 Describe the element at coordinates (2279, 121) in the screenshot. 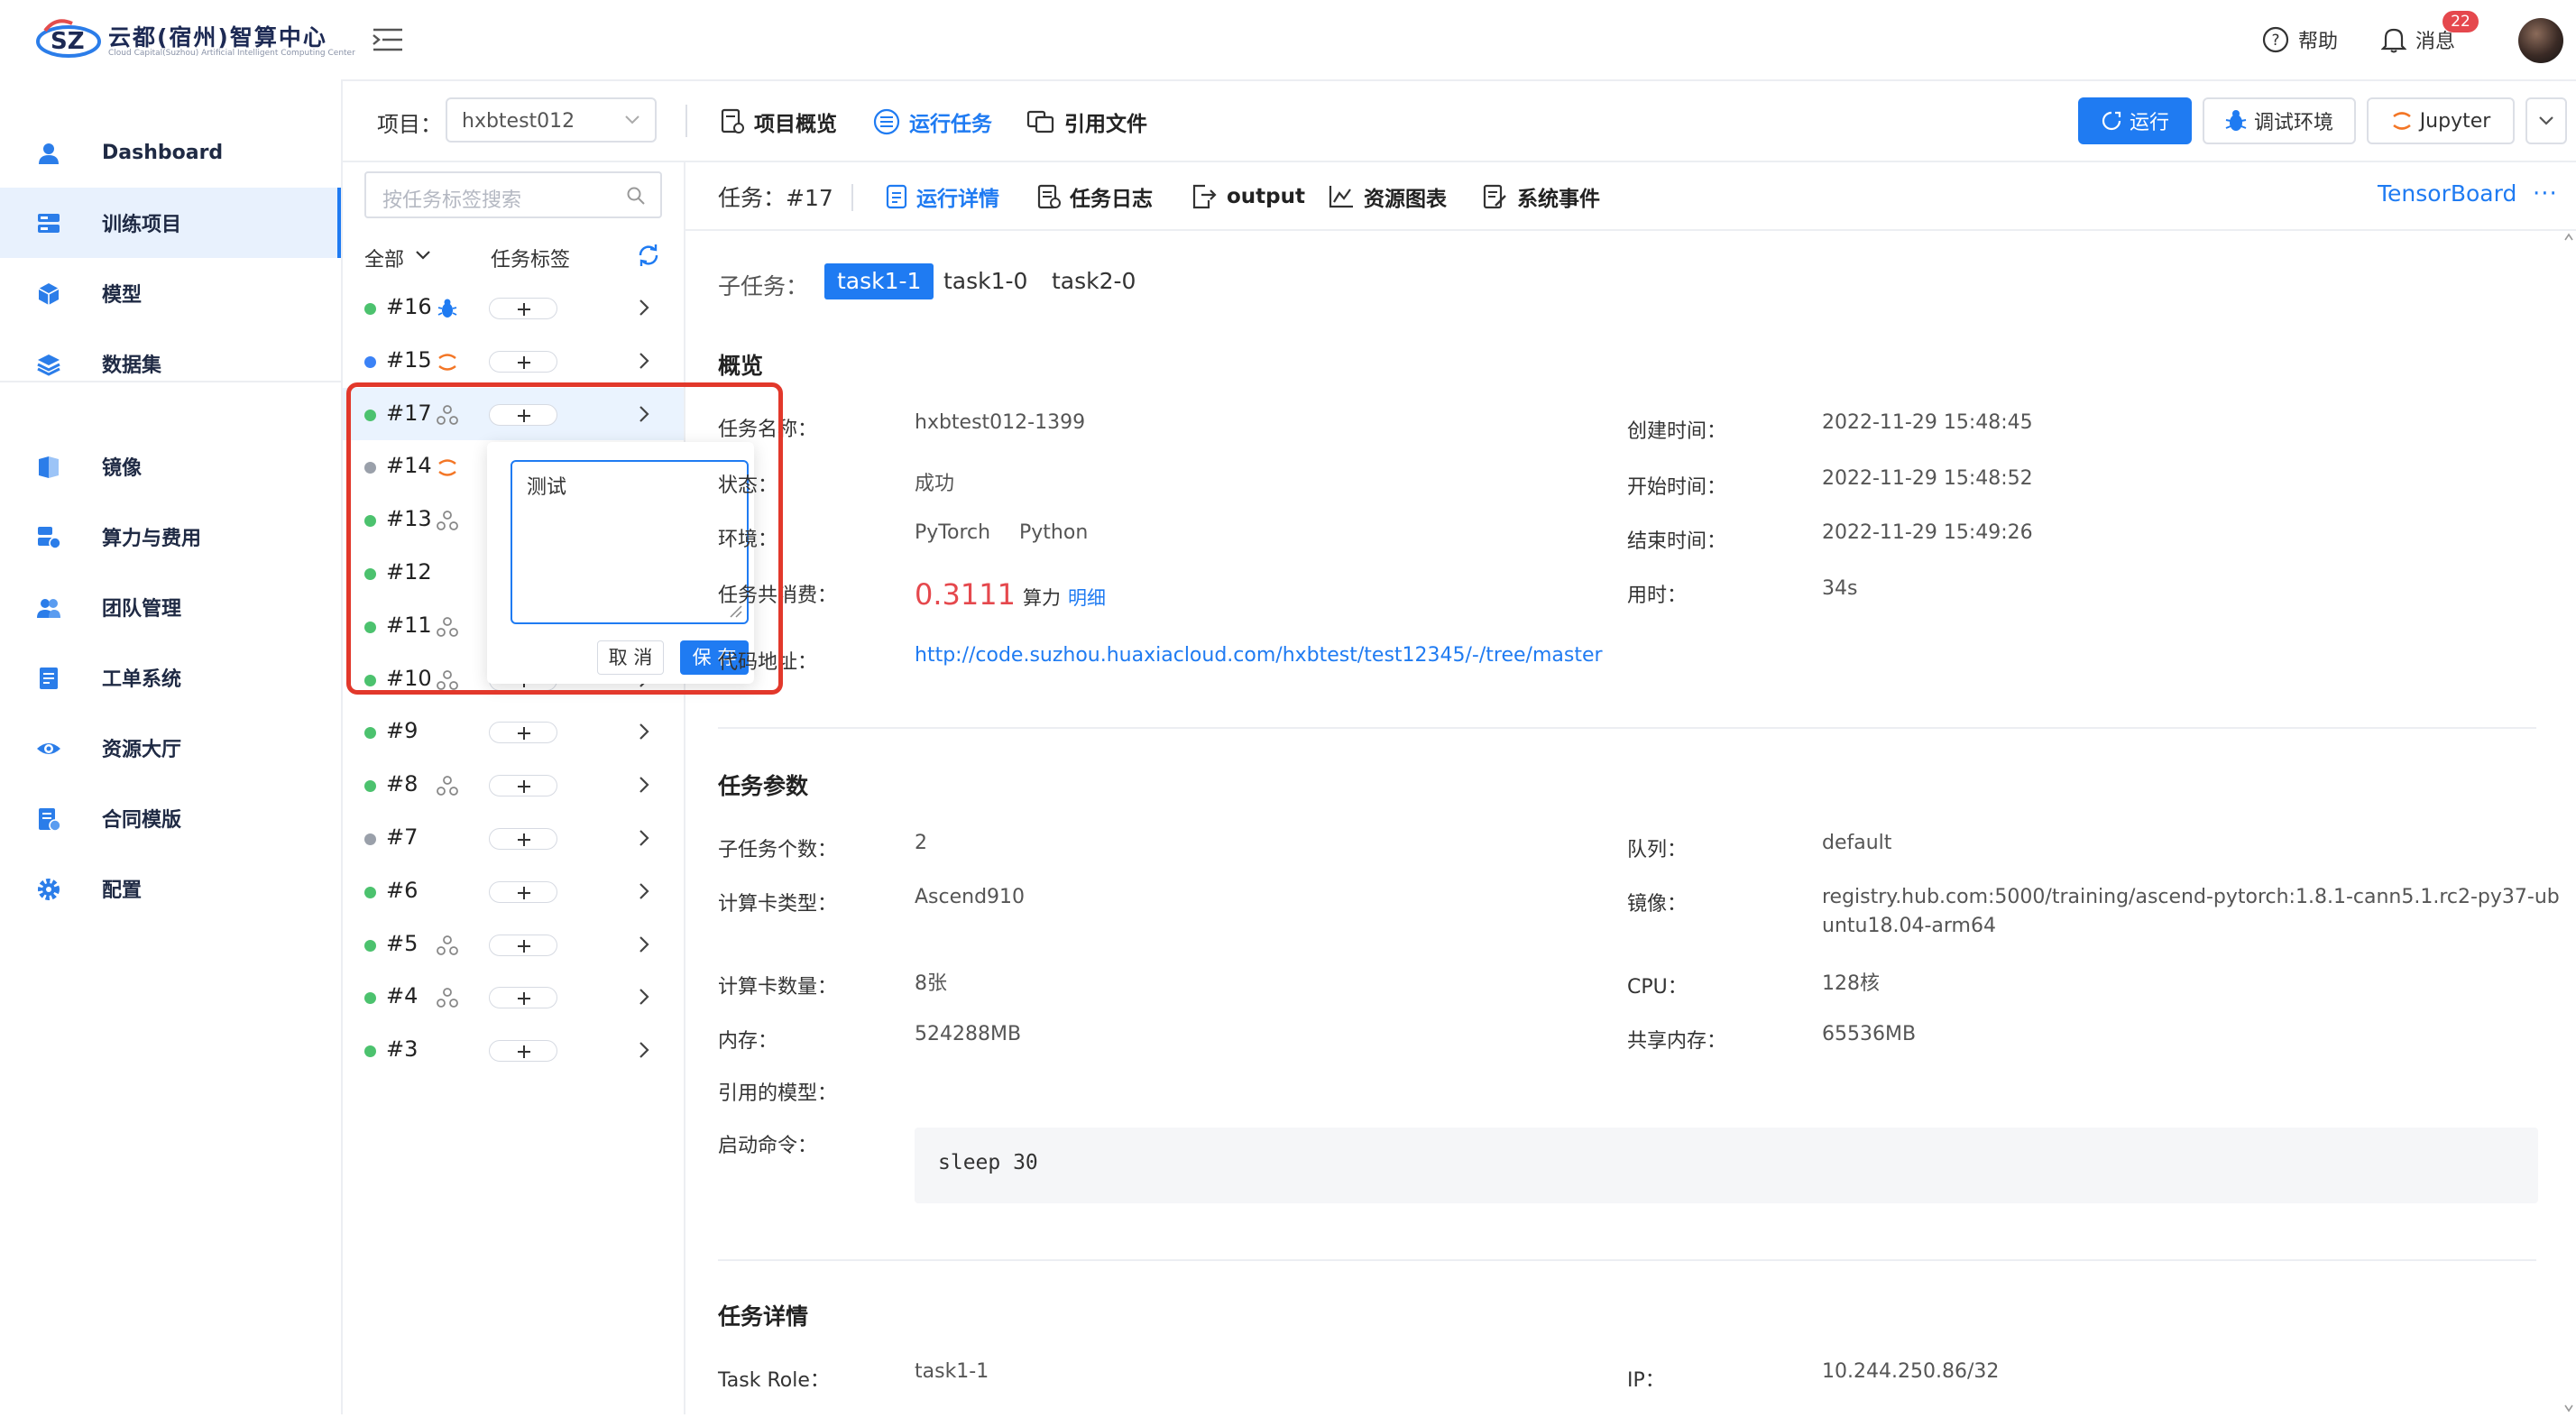

I see `debug-env-button: 调试环境` at that location.